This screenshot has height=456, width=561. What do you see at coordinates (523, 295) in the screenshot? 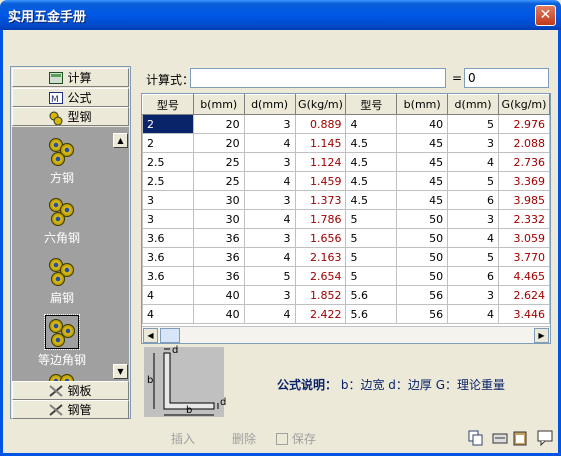
I see `table-cell: 2.624` at bounding box center [523, 295].